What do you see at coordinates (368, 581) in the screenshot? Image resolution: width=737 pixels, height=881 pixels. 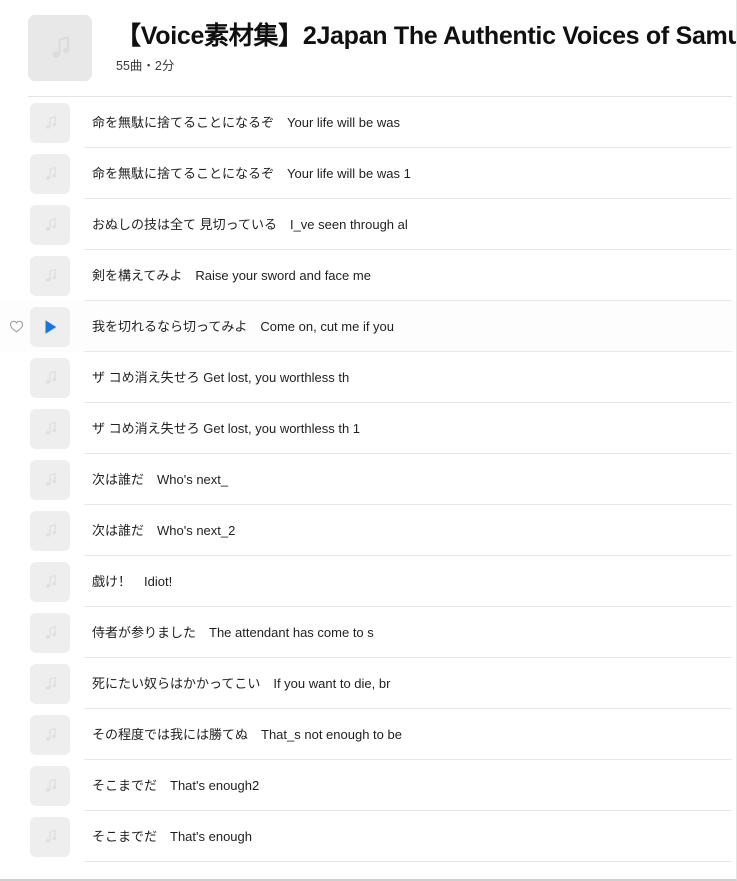 I see `track-row: 戯け！ Idiot!` at bounding box center [368, 581].